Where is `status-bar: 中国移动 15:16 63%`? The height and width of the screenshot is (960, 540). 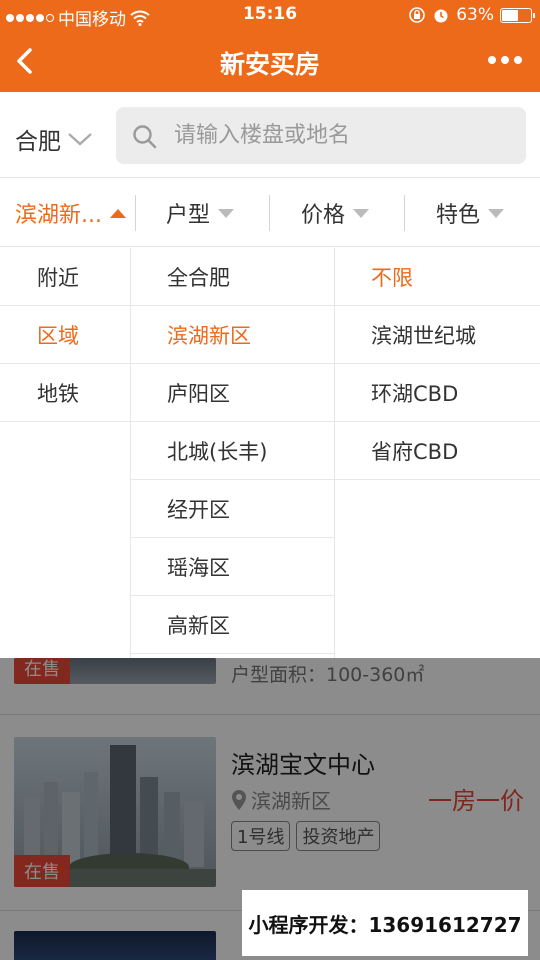
status-bar: 中国移动 15:16 63% is located at coordinates (270, 15).